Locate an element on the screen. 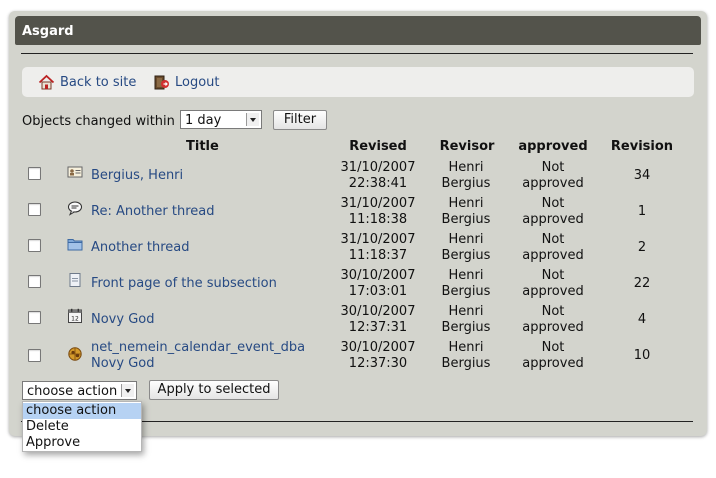 Image resolution: width=716 pixels, height=478 pixels. logout-link: Logout is located at coordinates (186, 82).